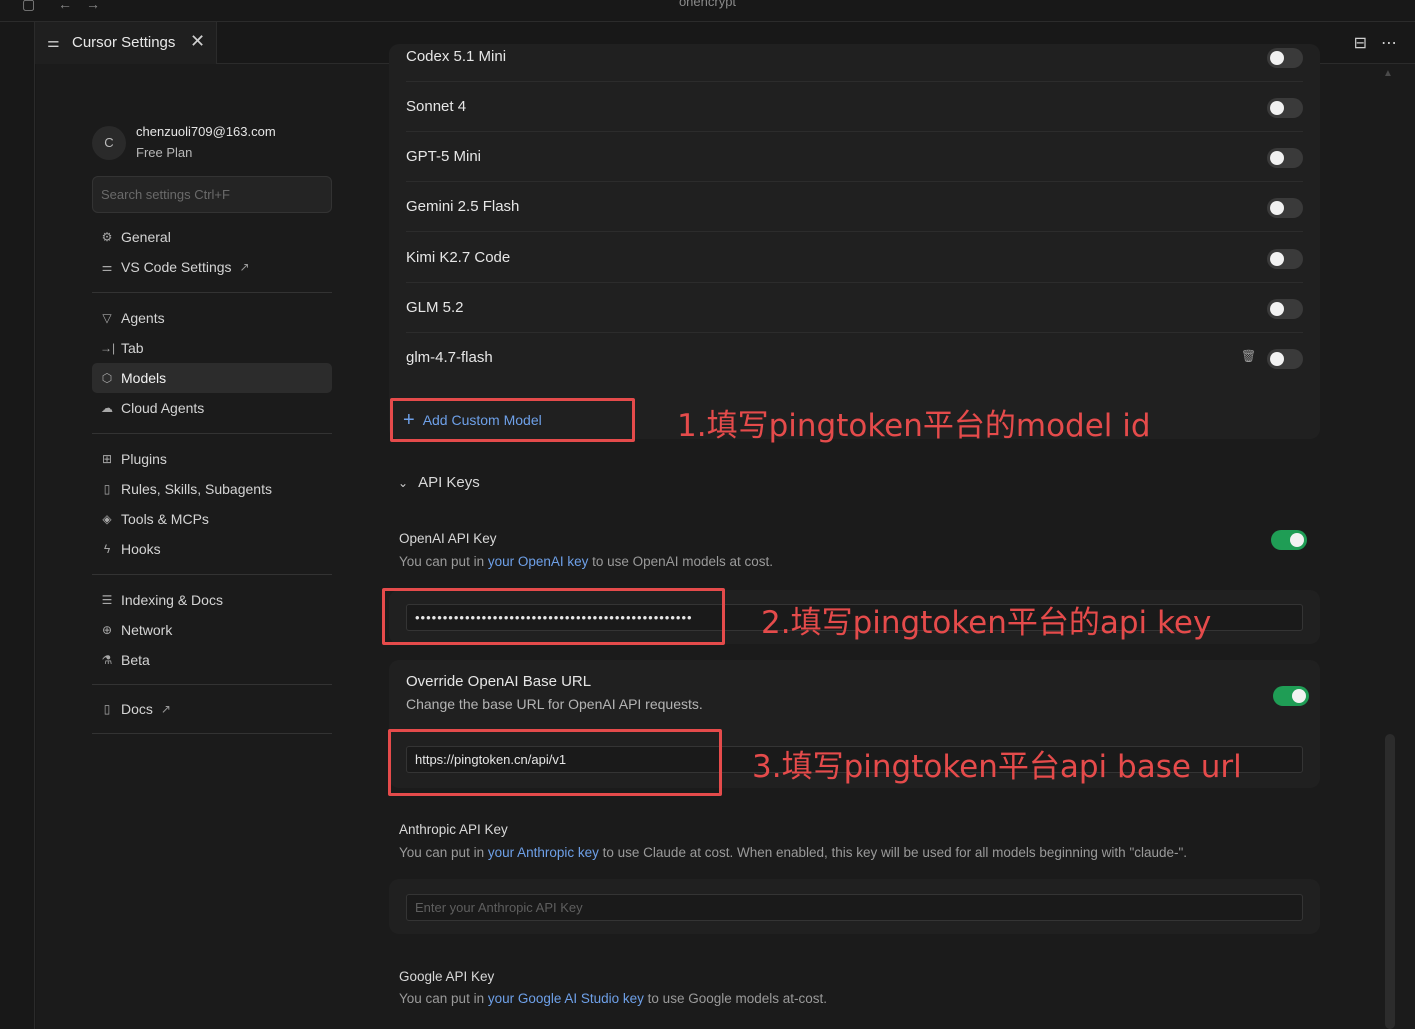 The height and width of the screenshot is (1029, 1415). I want to click on plugin-icon: ⊞, so click(107, 459).